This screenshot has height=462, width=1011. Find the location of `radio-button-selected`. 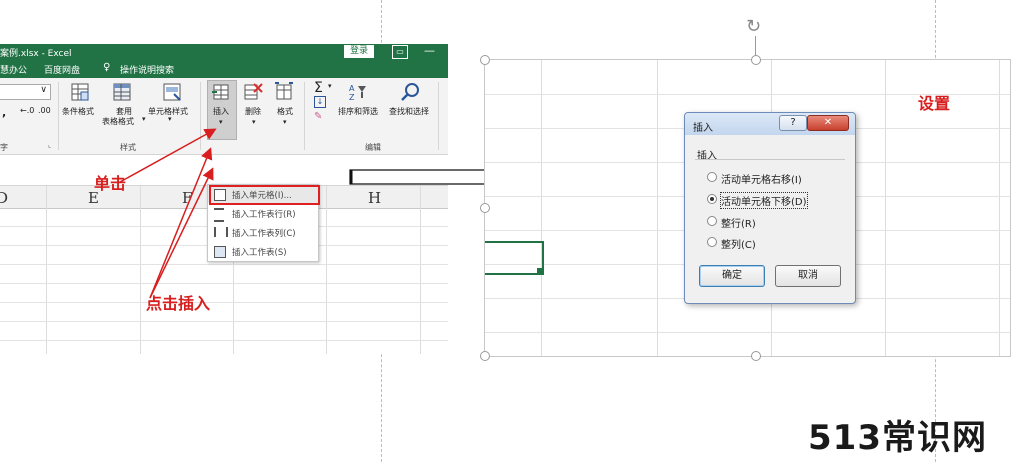

radio-button-selected is located at coordinates (712, 199).